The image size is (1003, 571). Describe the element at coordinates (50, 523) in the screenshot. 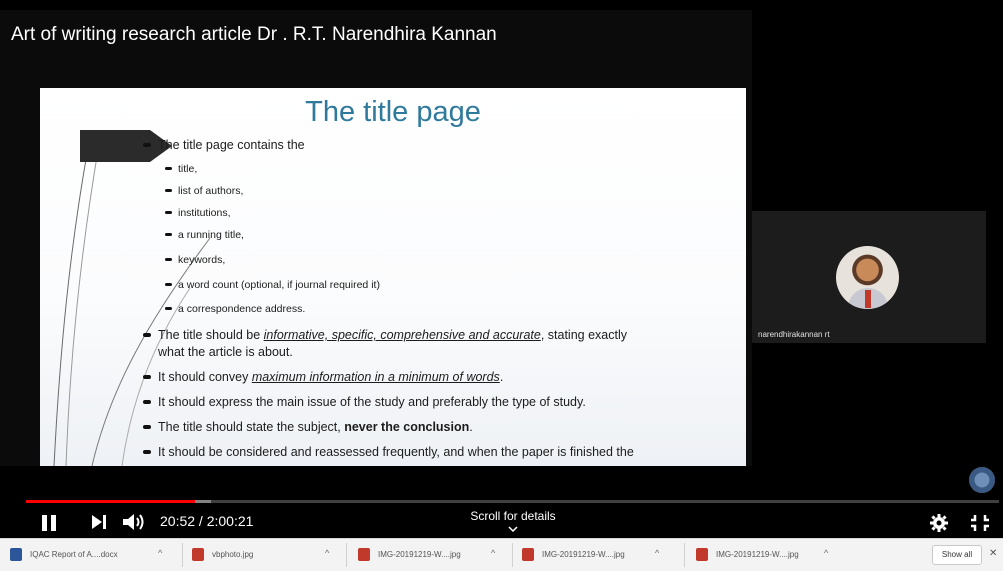

I see `pause-button` at that location.